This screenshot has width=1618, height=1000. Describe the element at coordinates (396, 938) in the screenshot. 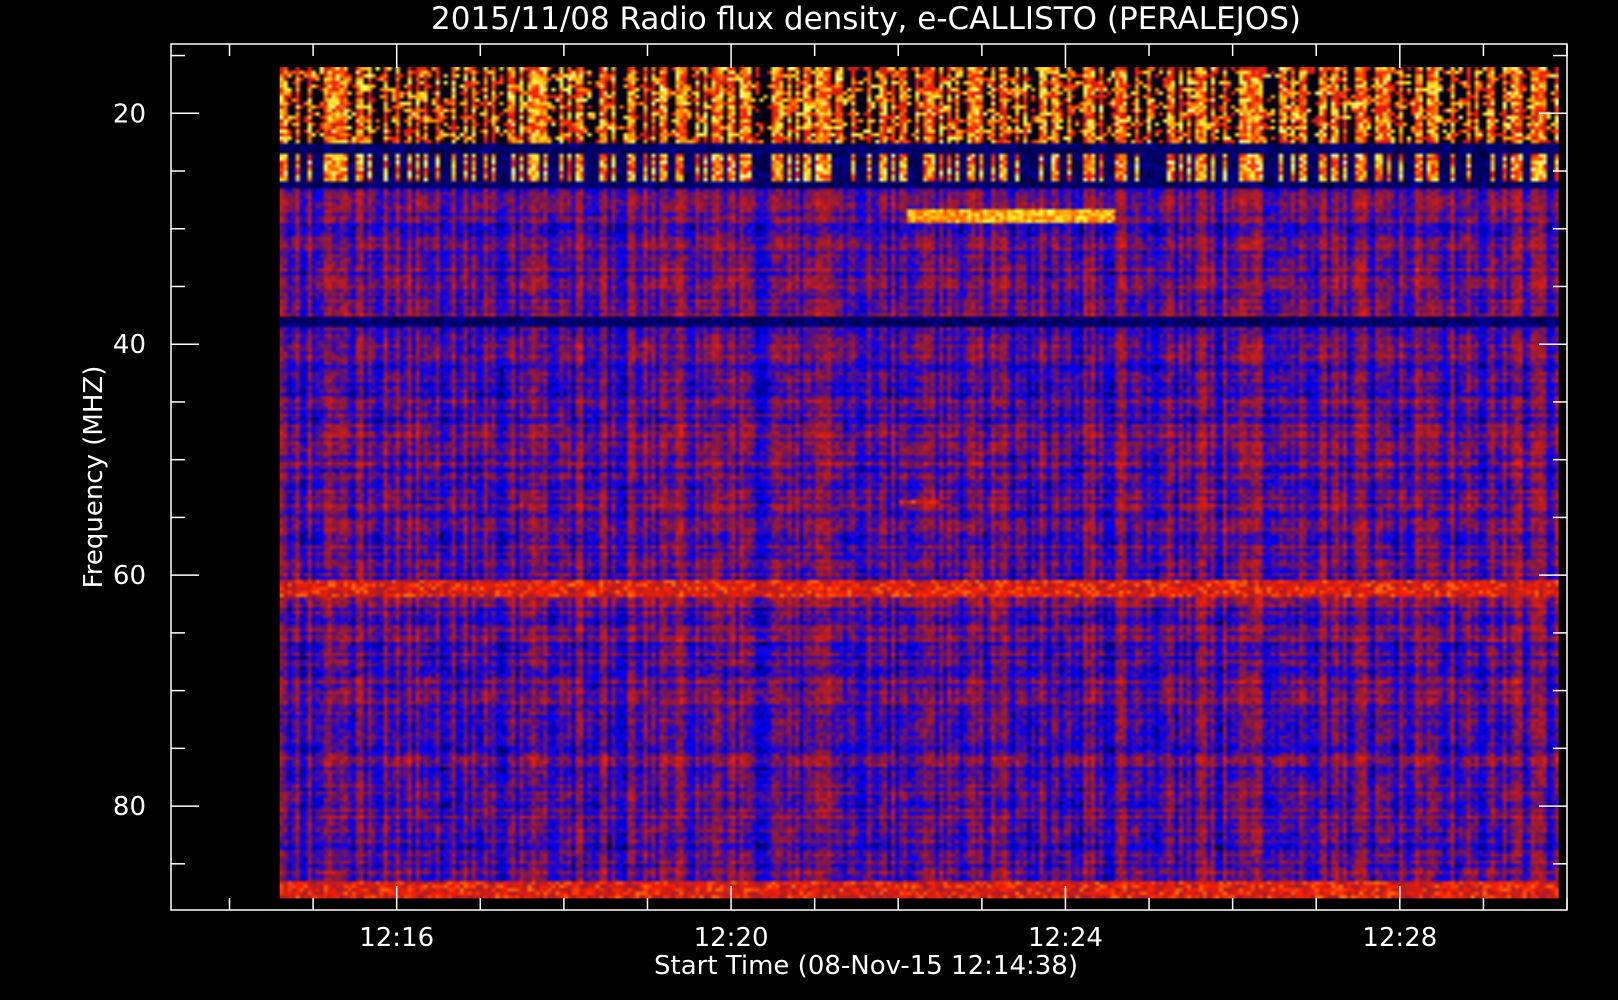

I see `x-tick-label: 12:16` at that location.